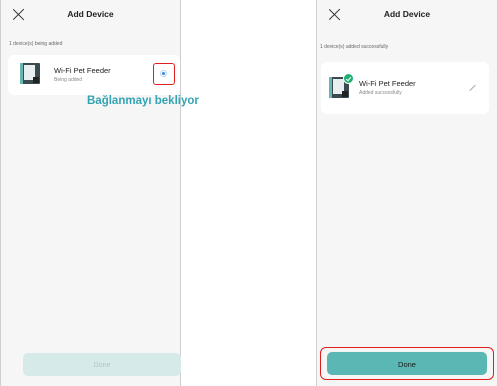  I want to click on done-button: Done, so click(407, 363).